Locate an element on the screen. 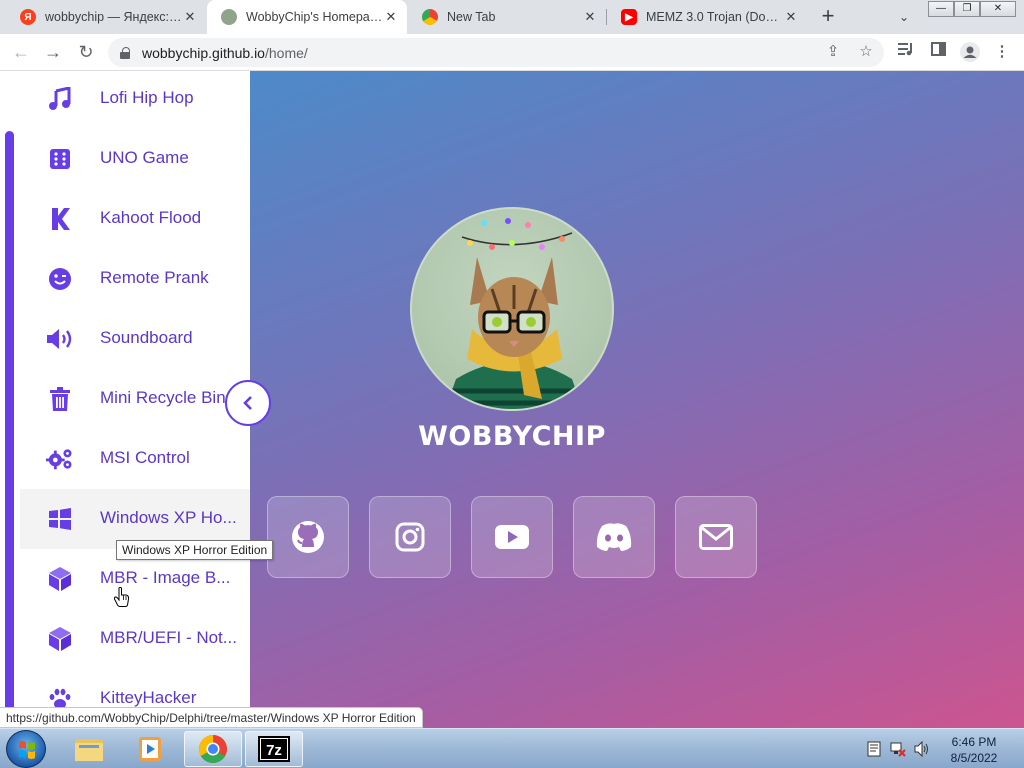  windows-icon is located at coordinates (60, 519).